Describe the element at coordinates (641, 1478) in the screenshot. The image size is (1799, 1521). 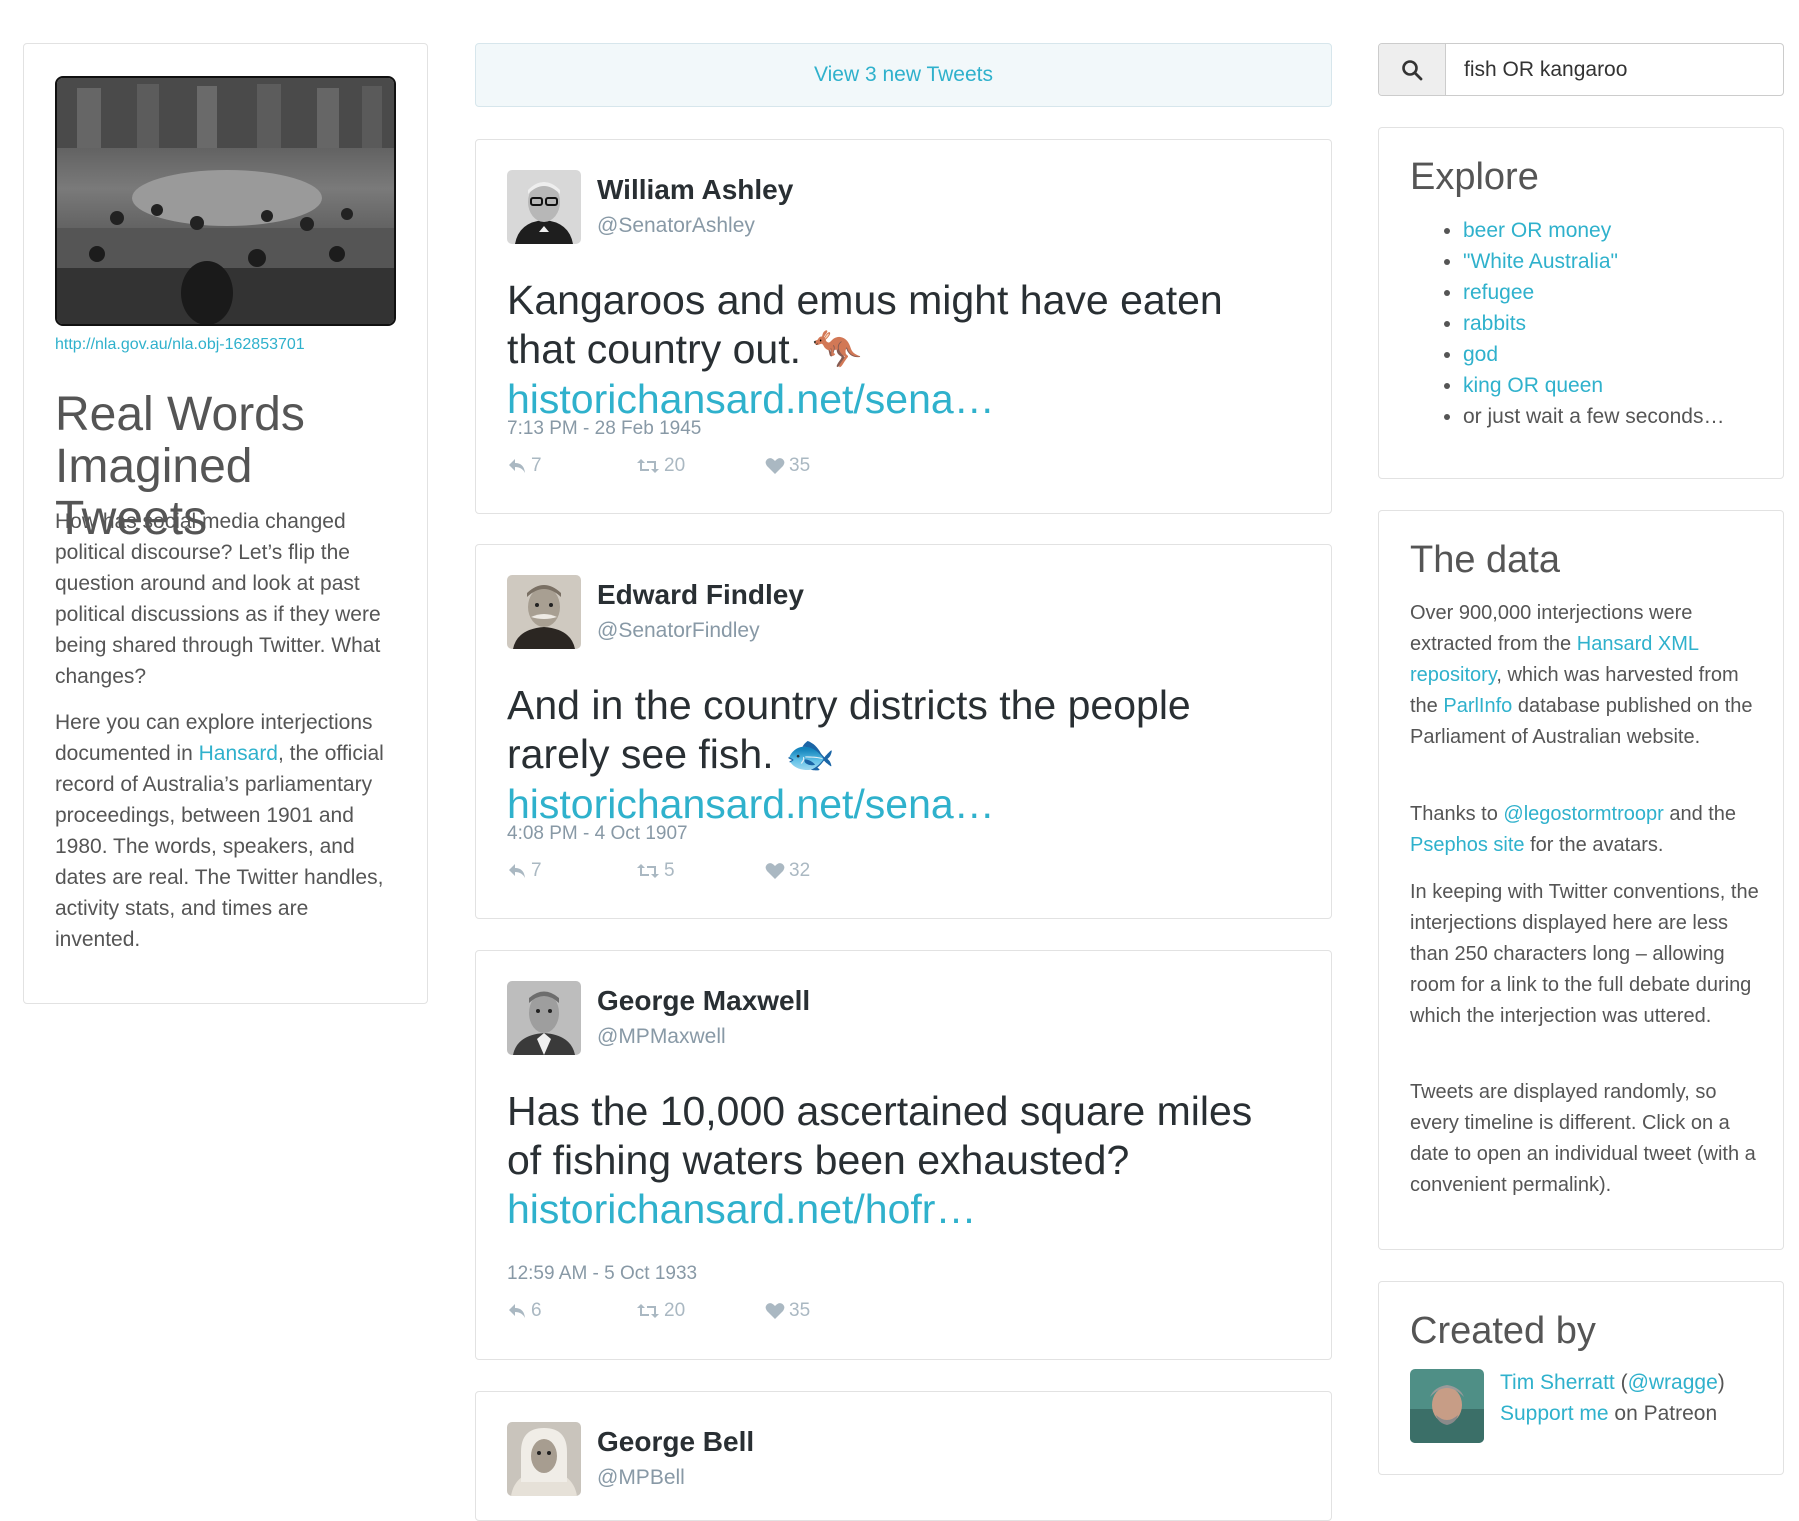
I see `tweet-author-handle: @MPBell` at that location.